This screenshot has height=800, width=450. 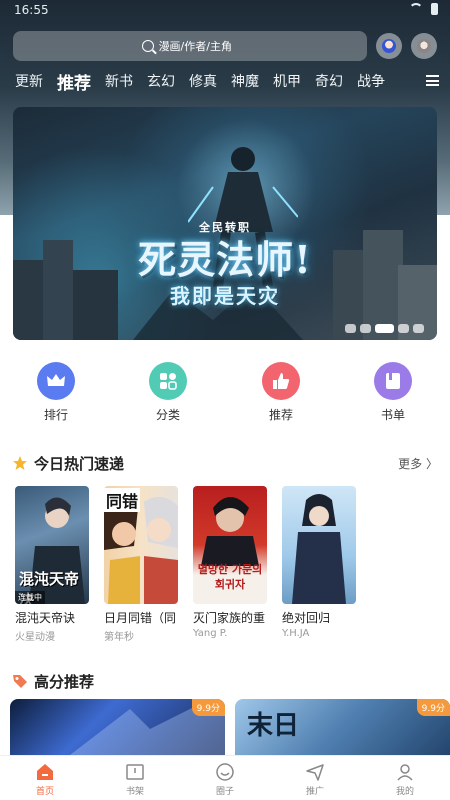 What do you see at coordinates (245, 81) in the screenshot?
I see `tab-gods-demons: 神魔` at bounding box center [245, 81].